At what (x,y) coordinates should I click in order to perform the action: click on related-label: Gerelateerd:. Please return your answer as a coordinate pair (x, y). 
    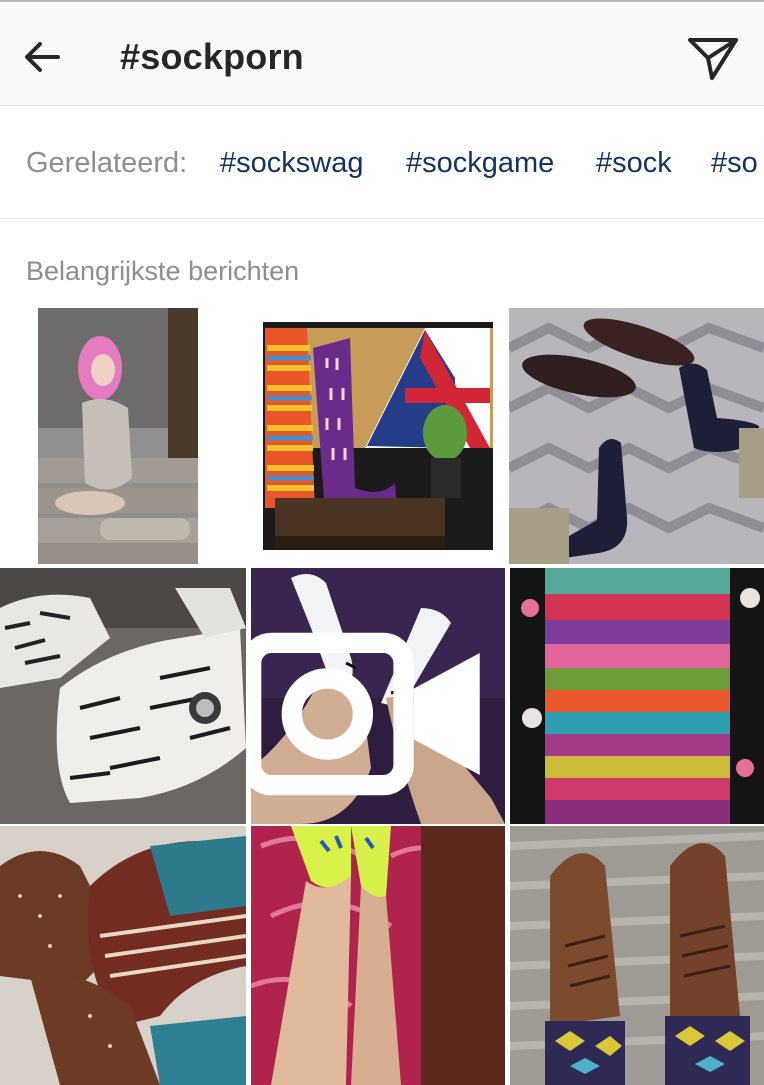
    Looking at the image, I should click on (107, 163).